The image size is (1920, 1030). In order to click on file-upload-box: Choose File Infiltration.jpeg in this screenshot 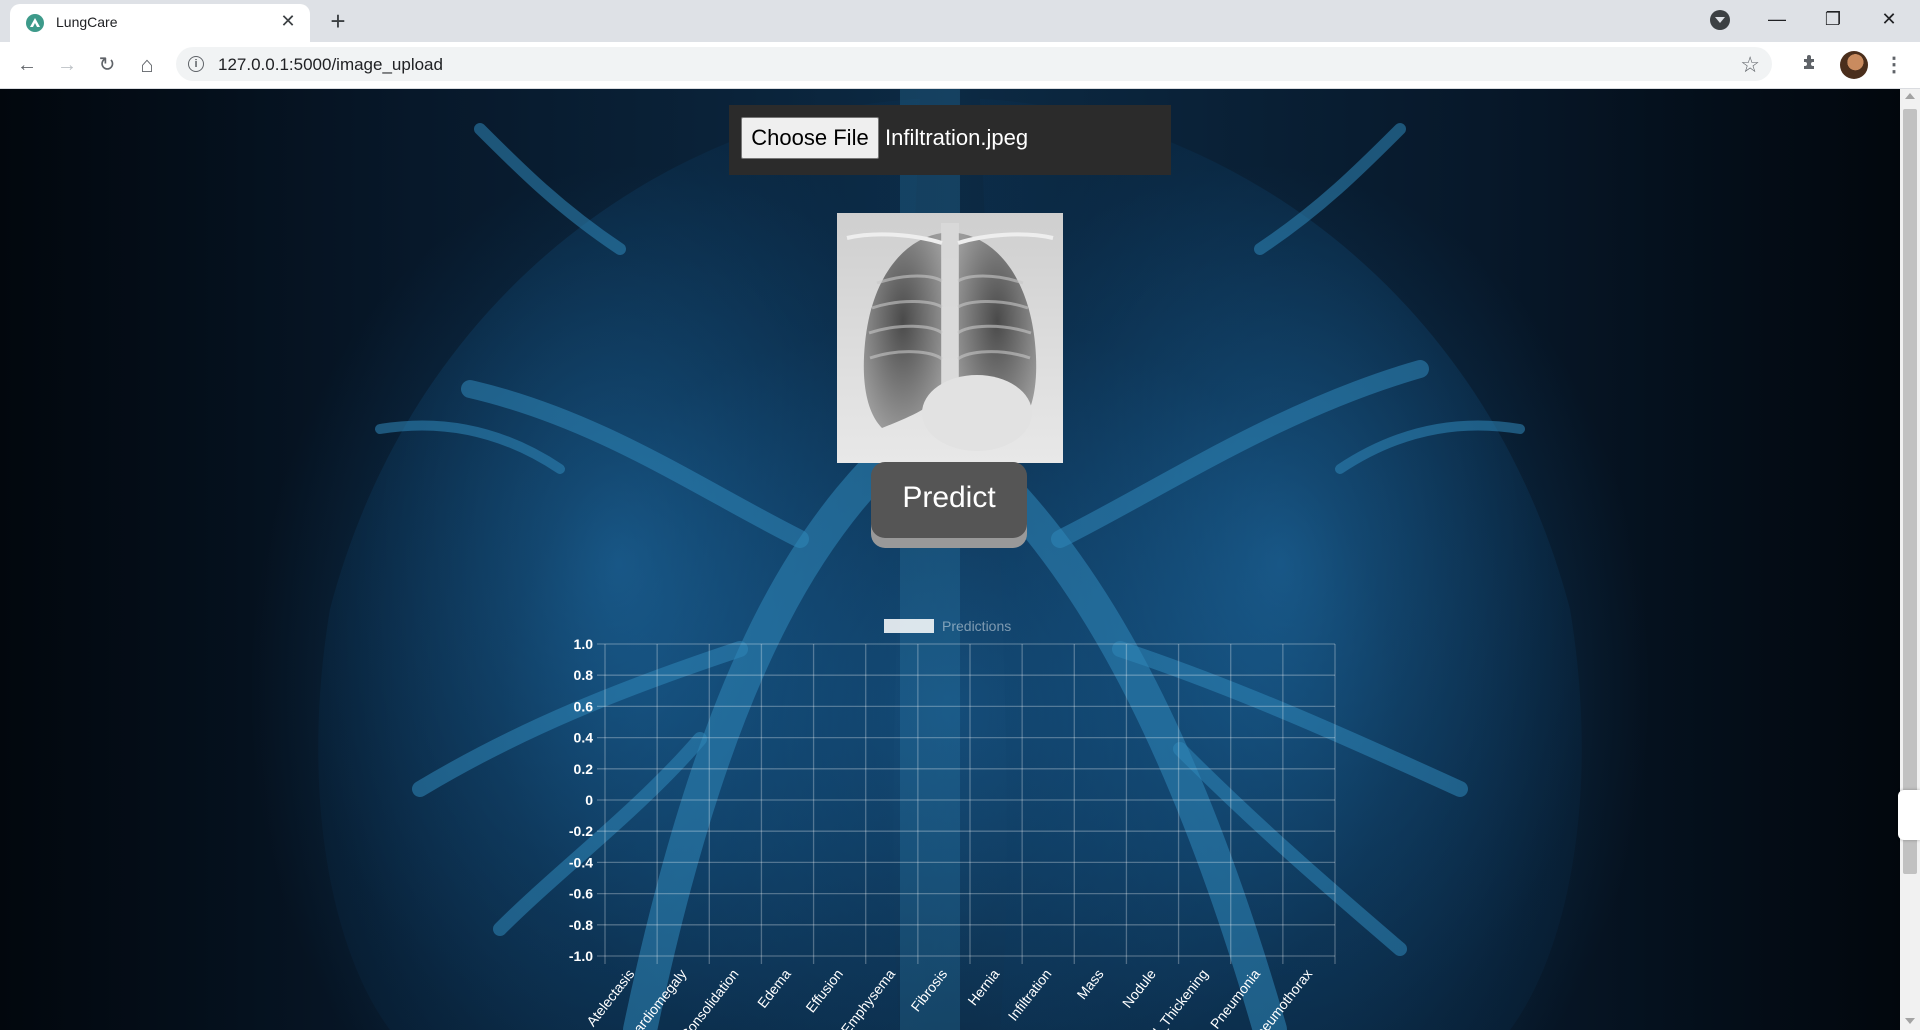, I will do `click(950, 140)`.